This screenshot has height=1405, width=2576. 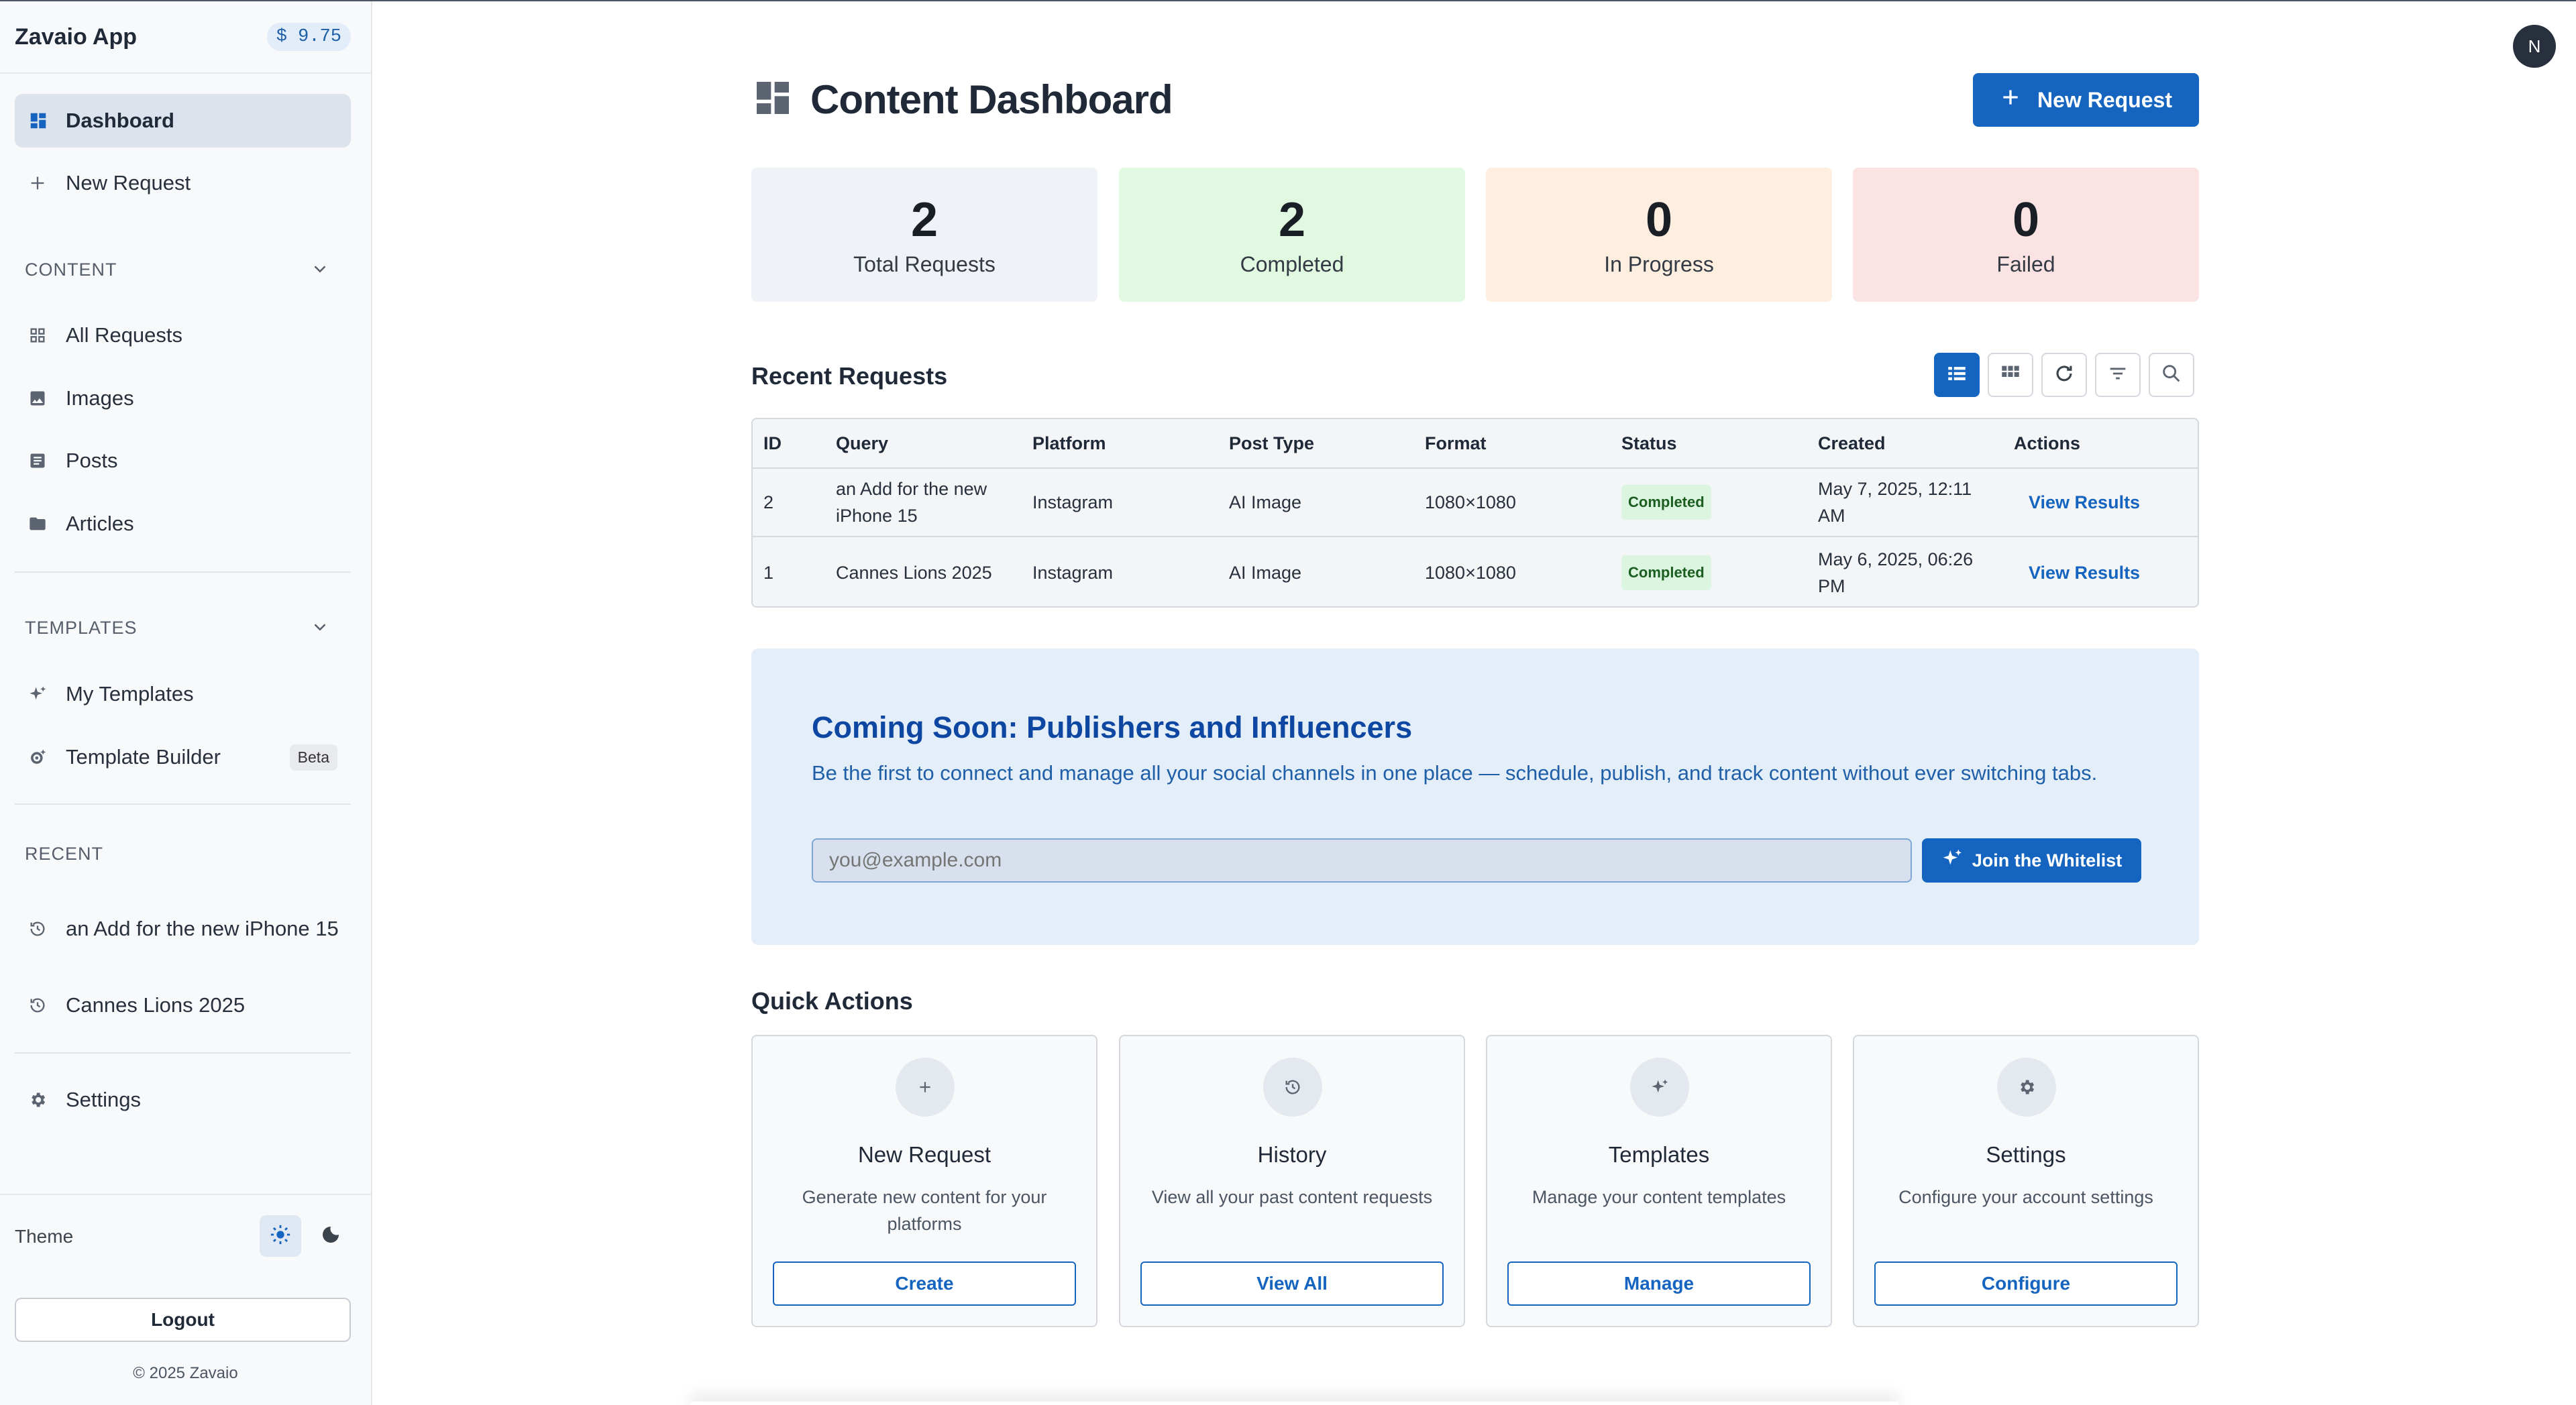 What do you see at coordinates (124, 335) in the screenshot?
I see `sidebar-item-label: All Requests` at bounding box center [124, 335].